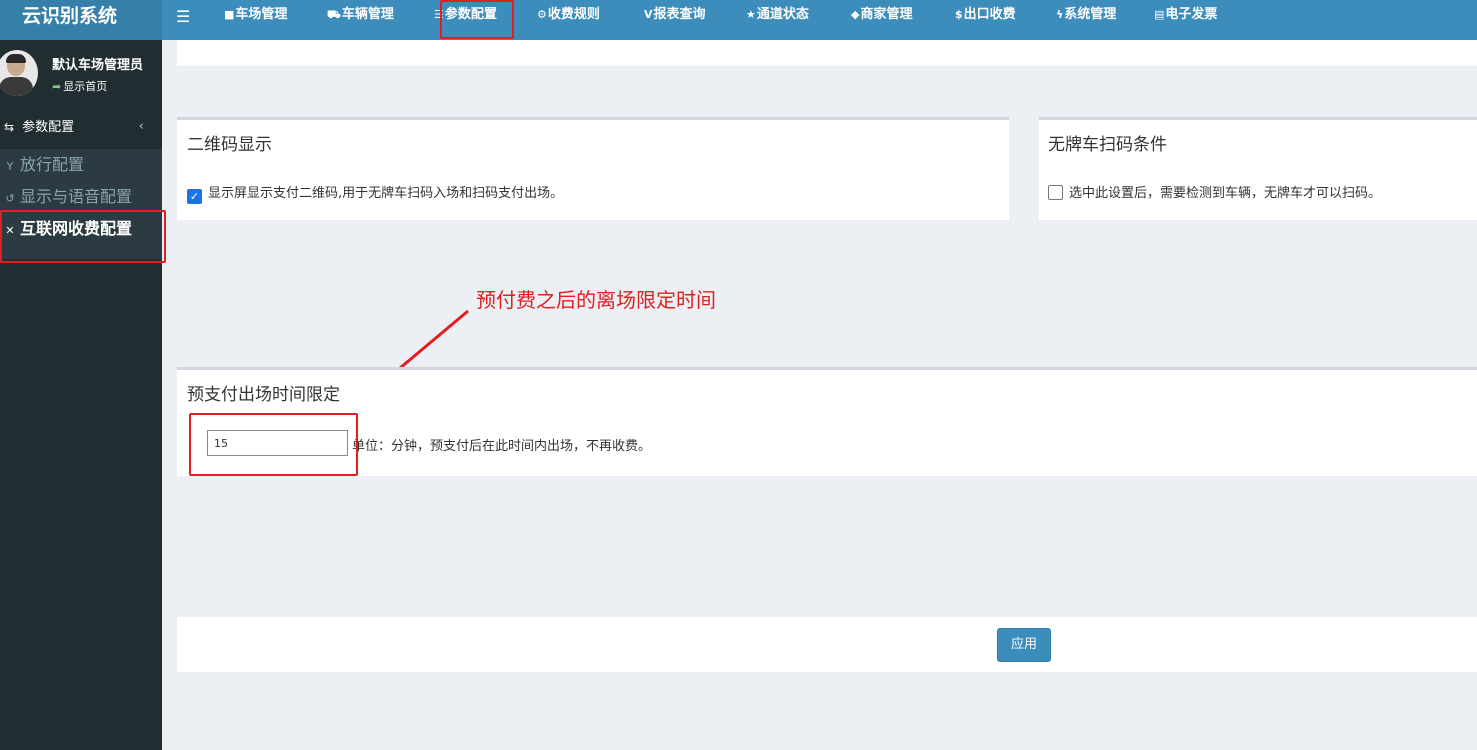 This screenshot has height=750, width=1477. I want to click on prepay-panel-title: 预支付出场时间限定, so click(263, 395).